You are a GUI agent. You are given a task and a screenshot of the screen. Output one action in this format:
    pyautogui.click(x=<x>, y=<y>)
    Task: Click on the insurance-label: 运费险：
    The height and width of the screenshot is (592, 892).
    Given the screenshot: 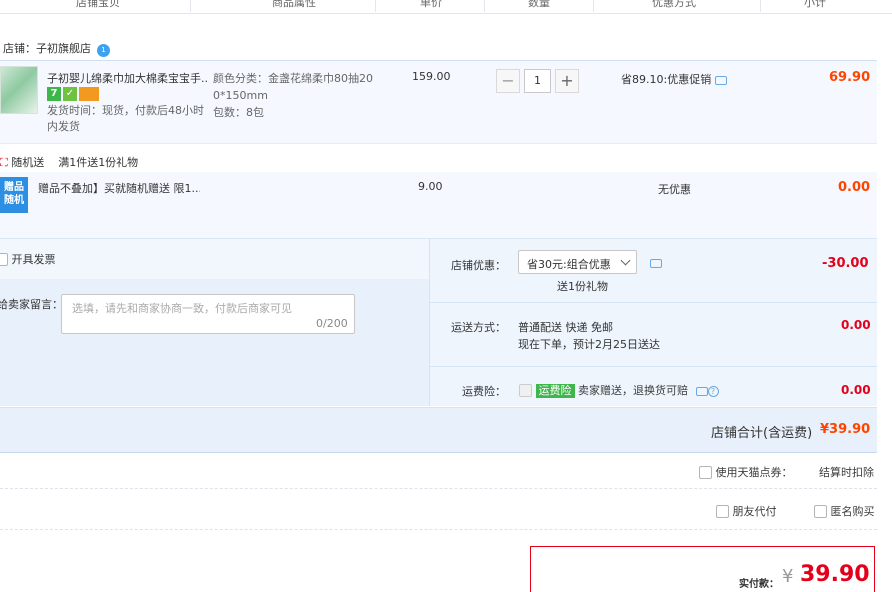 What is the action you would take?
    pyautogui.click(x=484, y=391)
    